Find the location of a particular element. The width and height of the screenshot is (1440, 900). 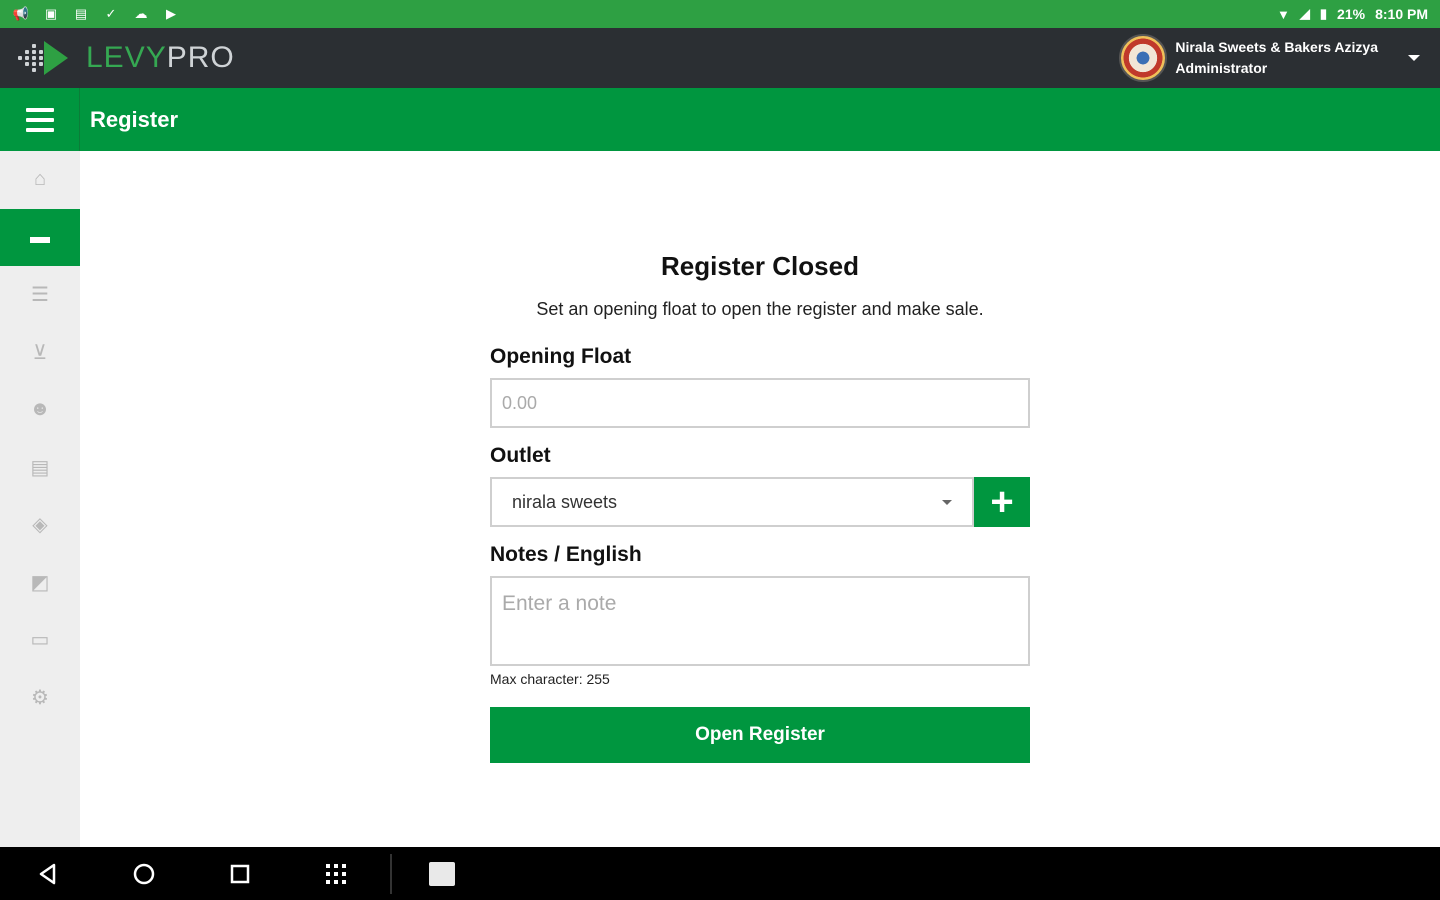

sidebar-item-cart: ⊻ is located at coordinates (40, 353).